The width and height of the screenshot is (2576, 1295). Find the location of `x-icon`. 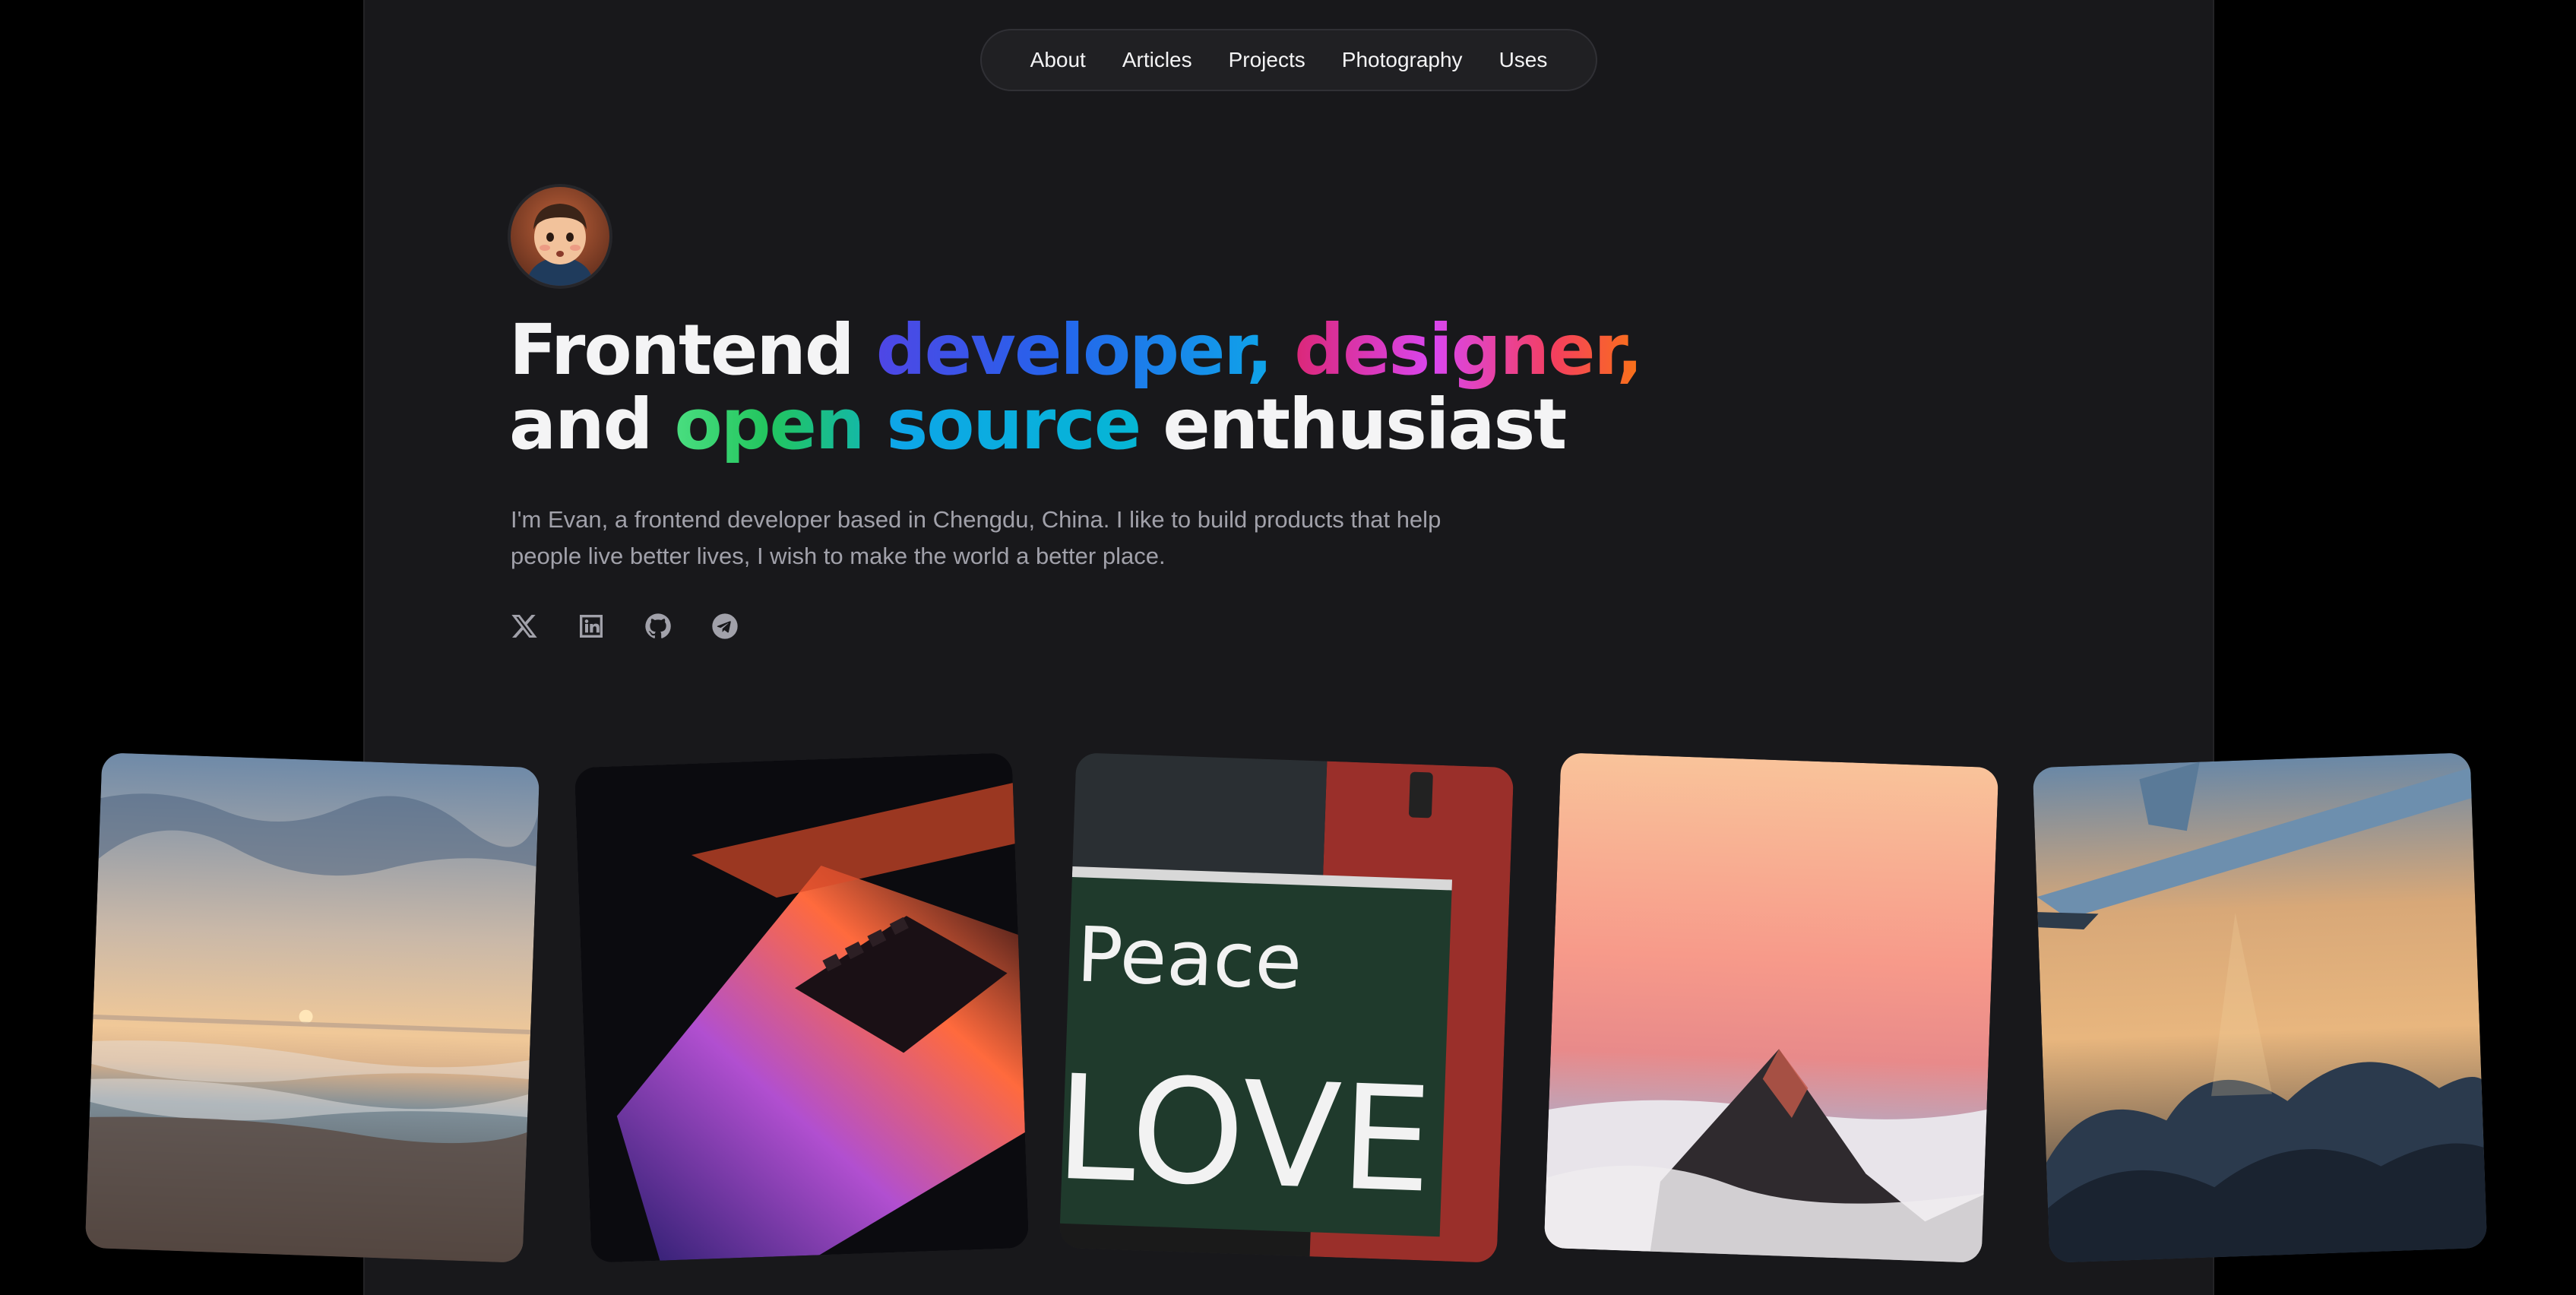

x-icon is located at coordinates (524, 626).